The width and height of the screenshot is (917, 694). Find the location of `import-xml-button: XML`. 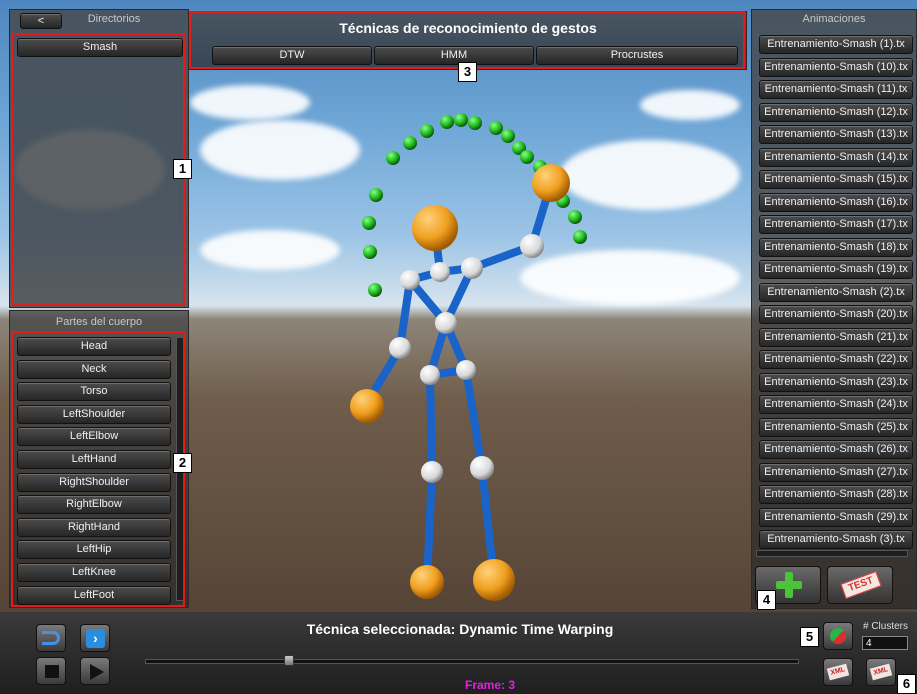

import-xml-button: XML is located at coordinates (838, 672).